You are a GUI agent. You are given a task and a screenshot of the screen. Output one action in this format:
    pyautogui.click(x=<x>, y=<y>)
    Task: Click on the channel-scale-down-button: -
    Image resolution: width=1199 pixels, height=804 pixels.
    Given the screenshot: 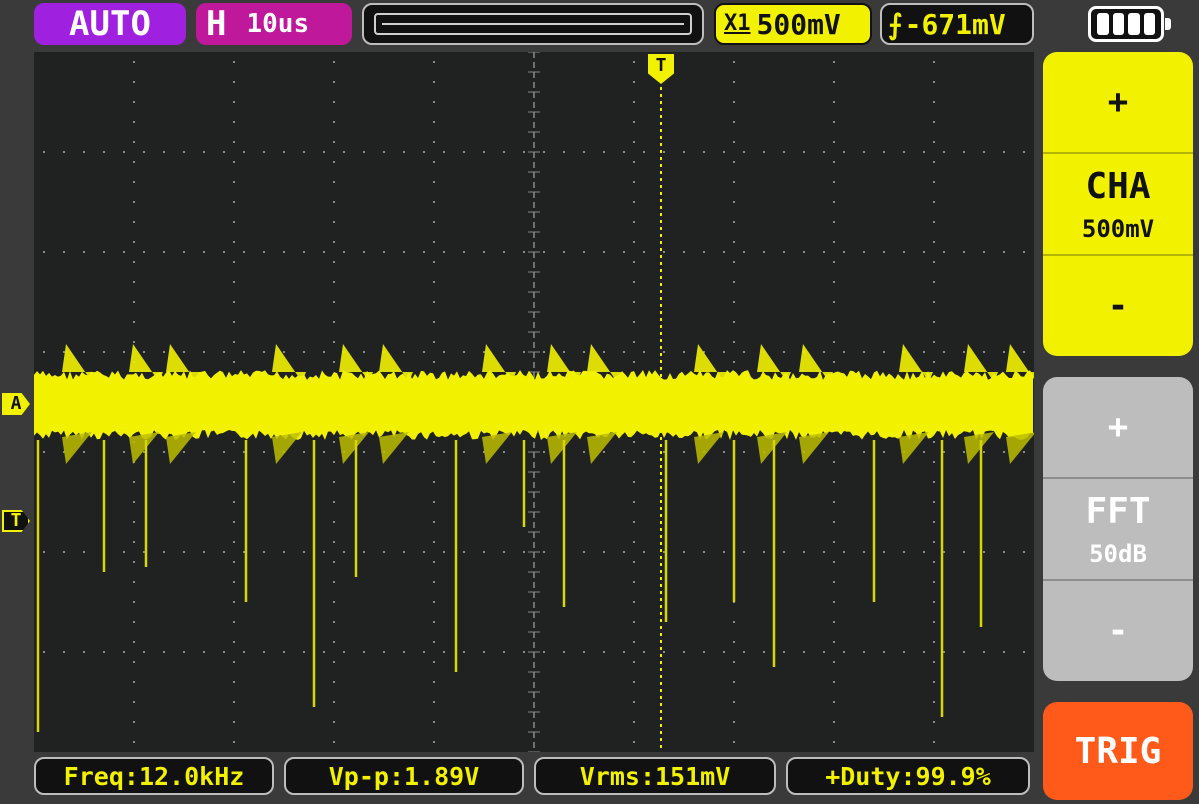 What is the action you would take?
    pyautogui.click(x=1118, y=305)
    